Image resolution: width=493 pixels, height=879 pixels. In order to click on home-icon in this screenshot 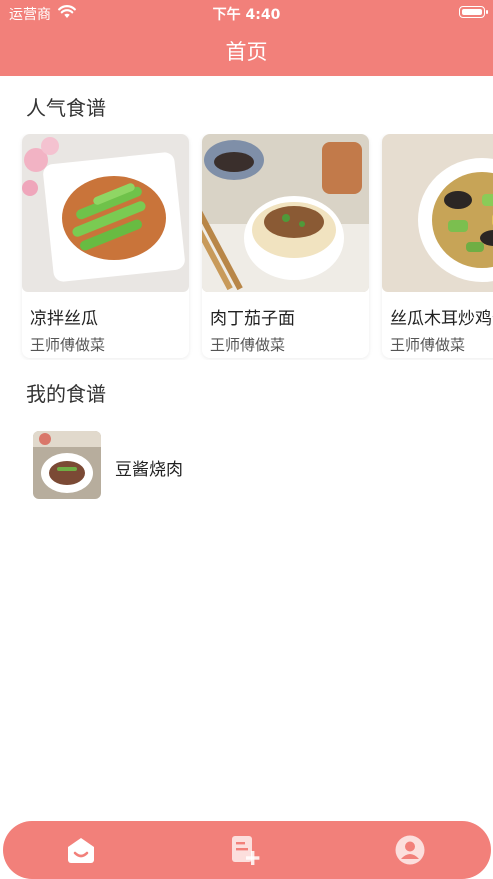, I will do `click(81, 850)`.